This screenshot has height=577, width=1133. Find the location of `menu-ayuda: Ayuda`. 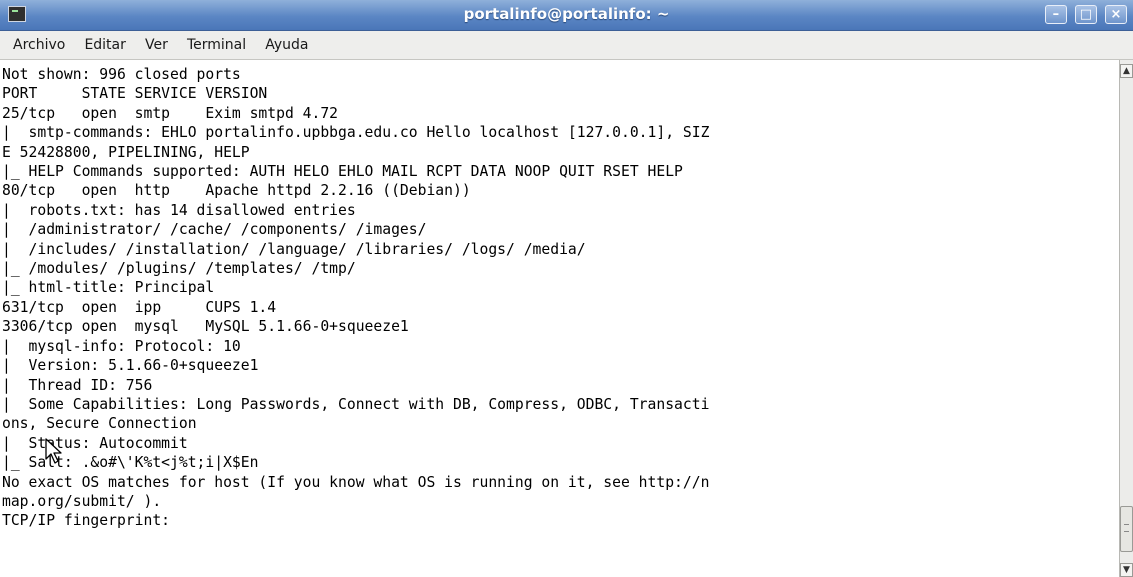

menu-ayuda: Ayuda is located at coordinates (286, 45).